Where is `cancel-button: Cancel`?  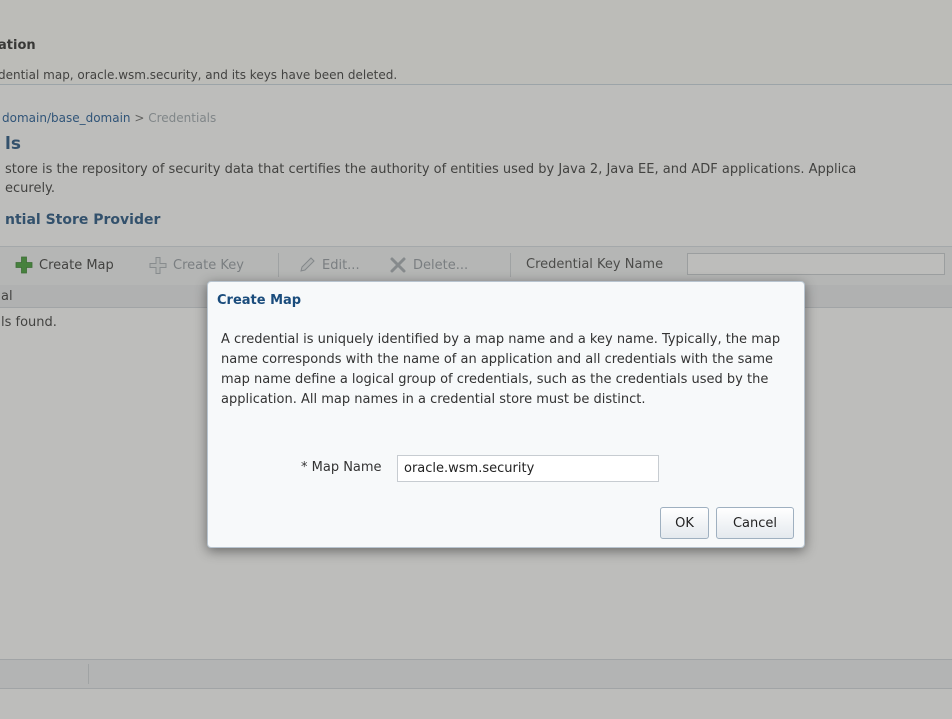 cancel-button: Cancel is located at coordinates (755, 523).